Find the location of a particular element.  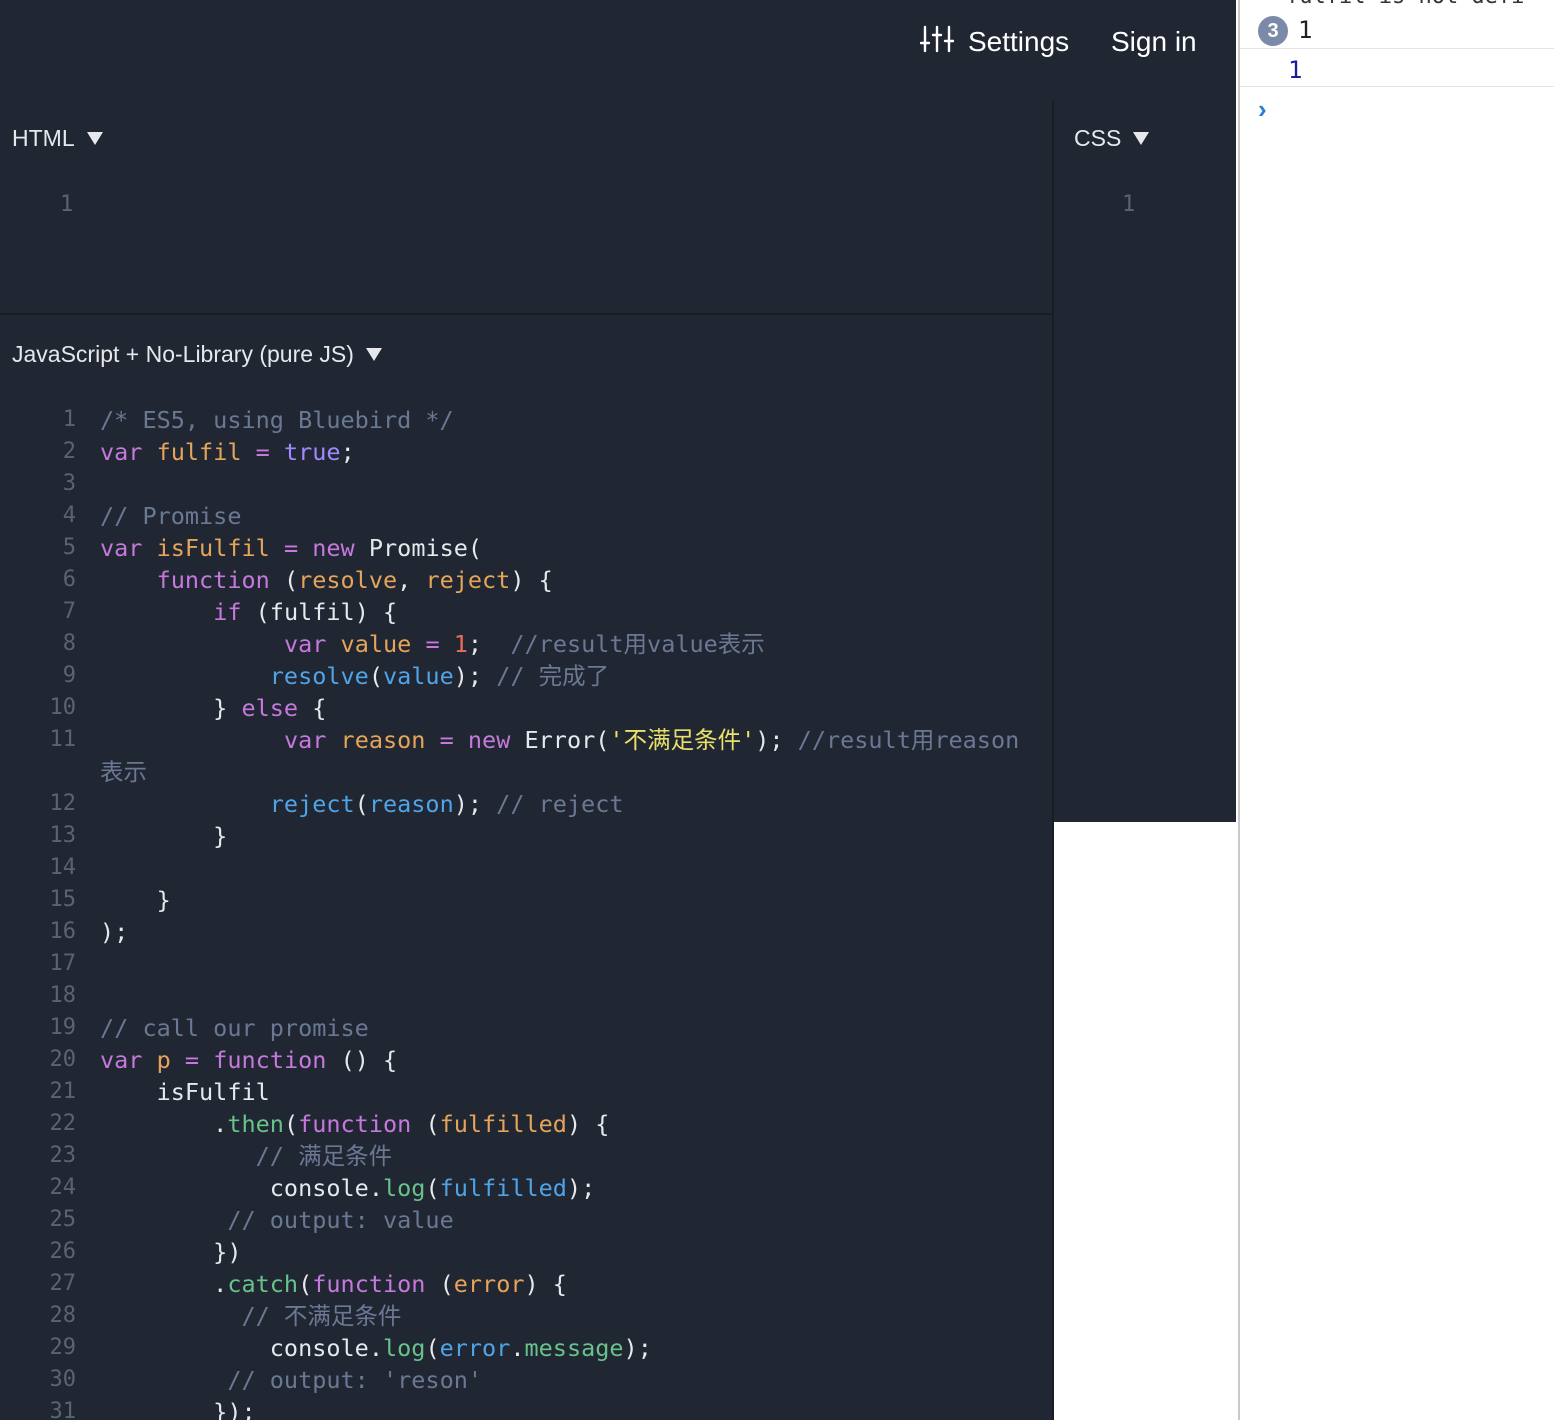

line-number: 7 is located at coordinates (69, 611).